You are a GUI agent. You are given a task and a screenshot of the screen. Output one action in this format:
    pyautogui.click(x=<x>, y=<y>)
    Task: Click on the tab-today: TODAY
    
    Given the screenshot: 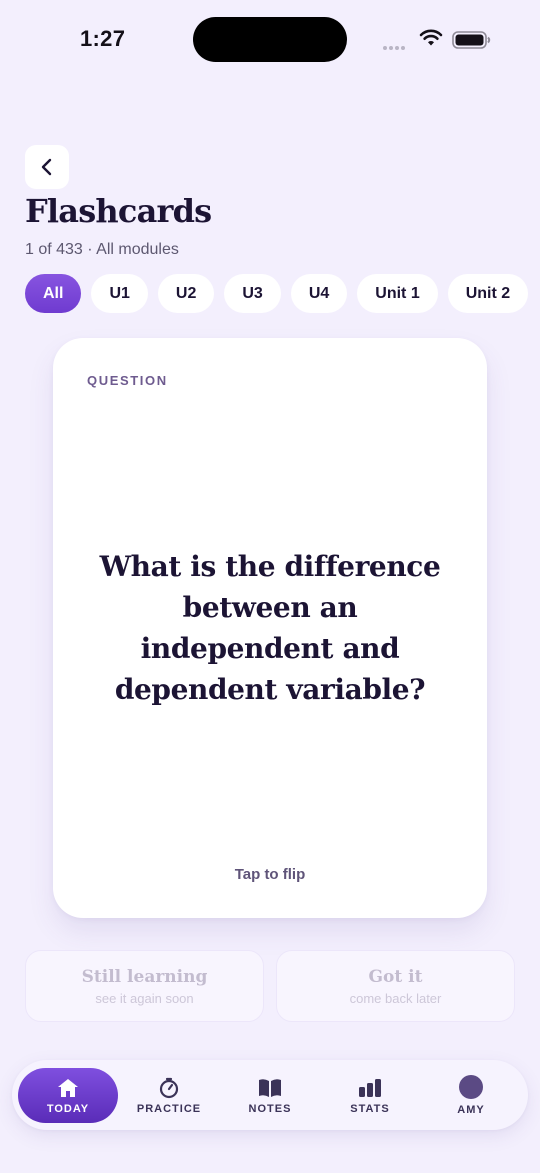 What is the action you would take?
    pyautogui.click(x=68, y=1095)
    